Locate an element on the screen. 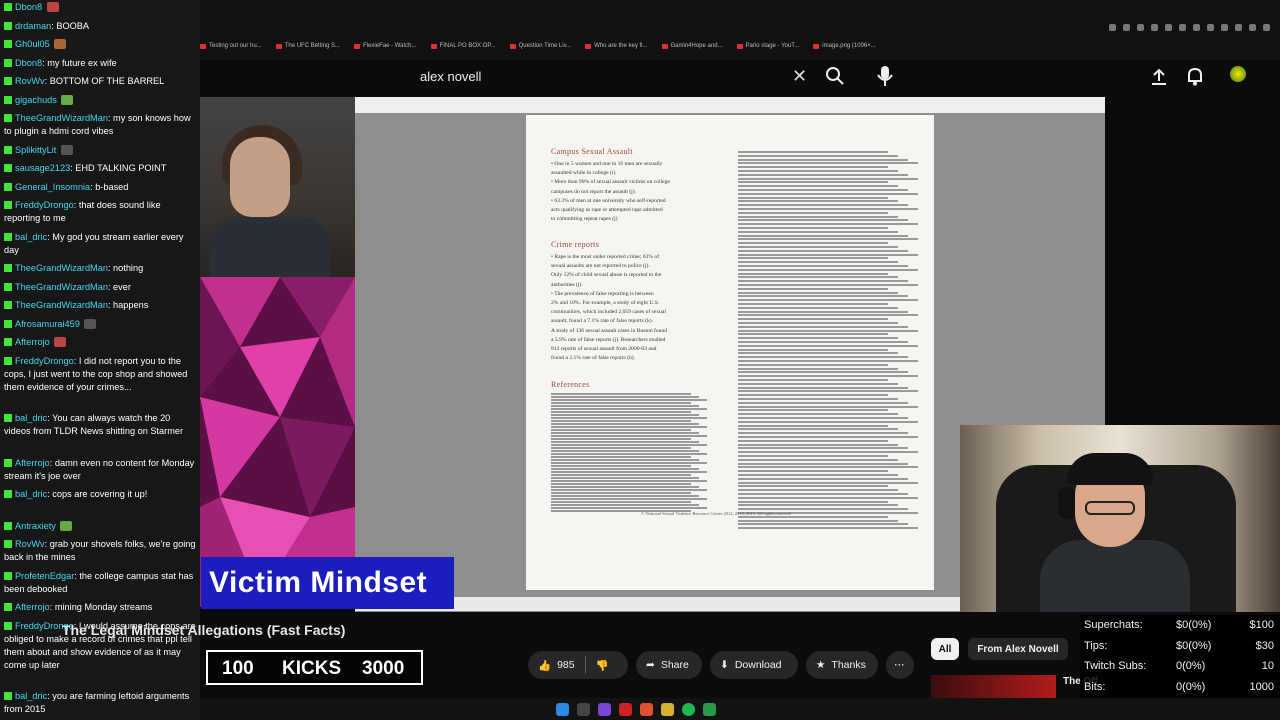 The height and width of the screenshot is (720, 1280). upload-icon is located at coordinates (1159, 77).